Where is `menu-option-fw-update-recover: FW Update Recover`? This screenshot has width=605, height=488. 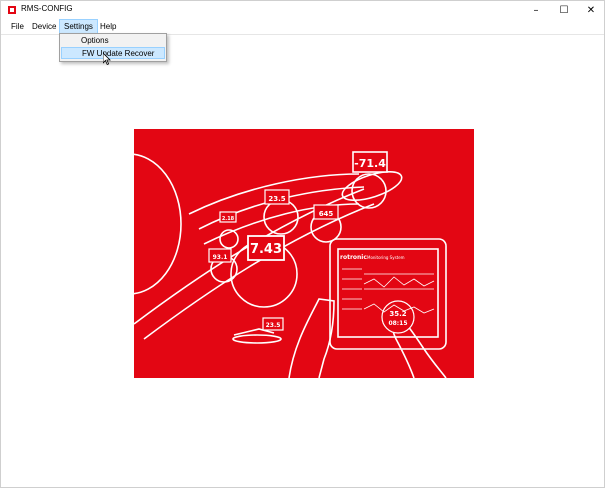 menu-option-fw-update-recover: FW Update Recover is located at coordinates (113, 53).